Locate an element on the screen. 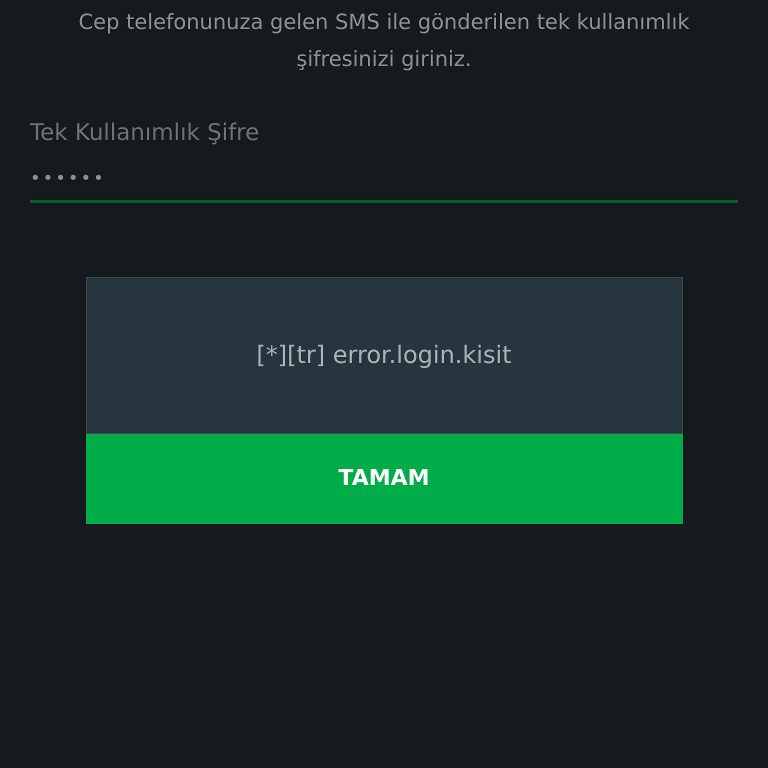 The image size is (768, 768). ok-button: TAMAM is located at coordinates (384, 479).